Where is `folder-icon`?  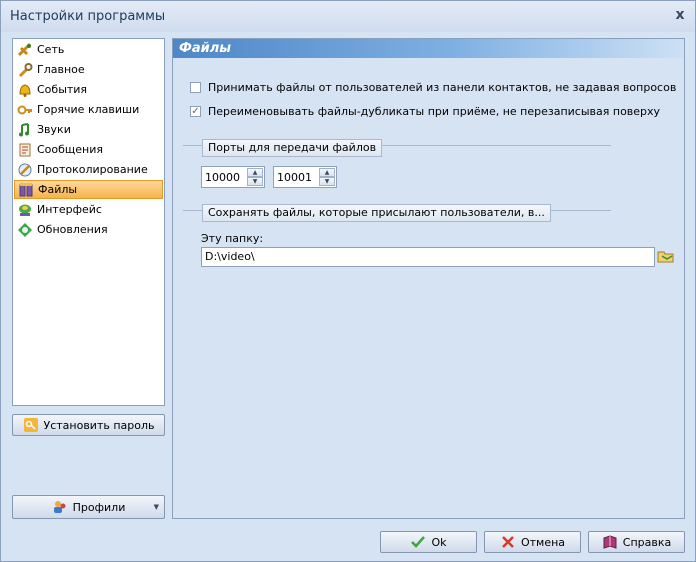
folder-icon is located at coordinates (666, 257).